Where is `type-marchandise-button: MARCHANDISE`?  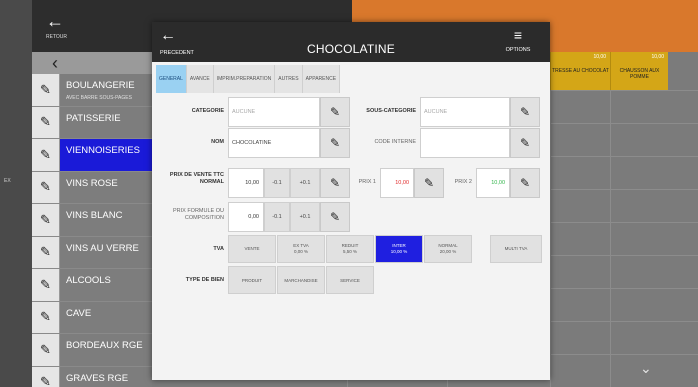
type-marchandise-button: MARCHANDISE is located at coordinates (301, 280).